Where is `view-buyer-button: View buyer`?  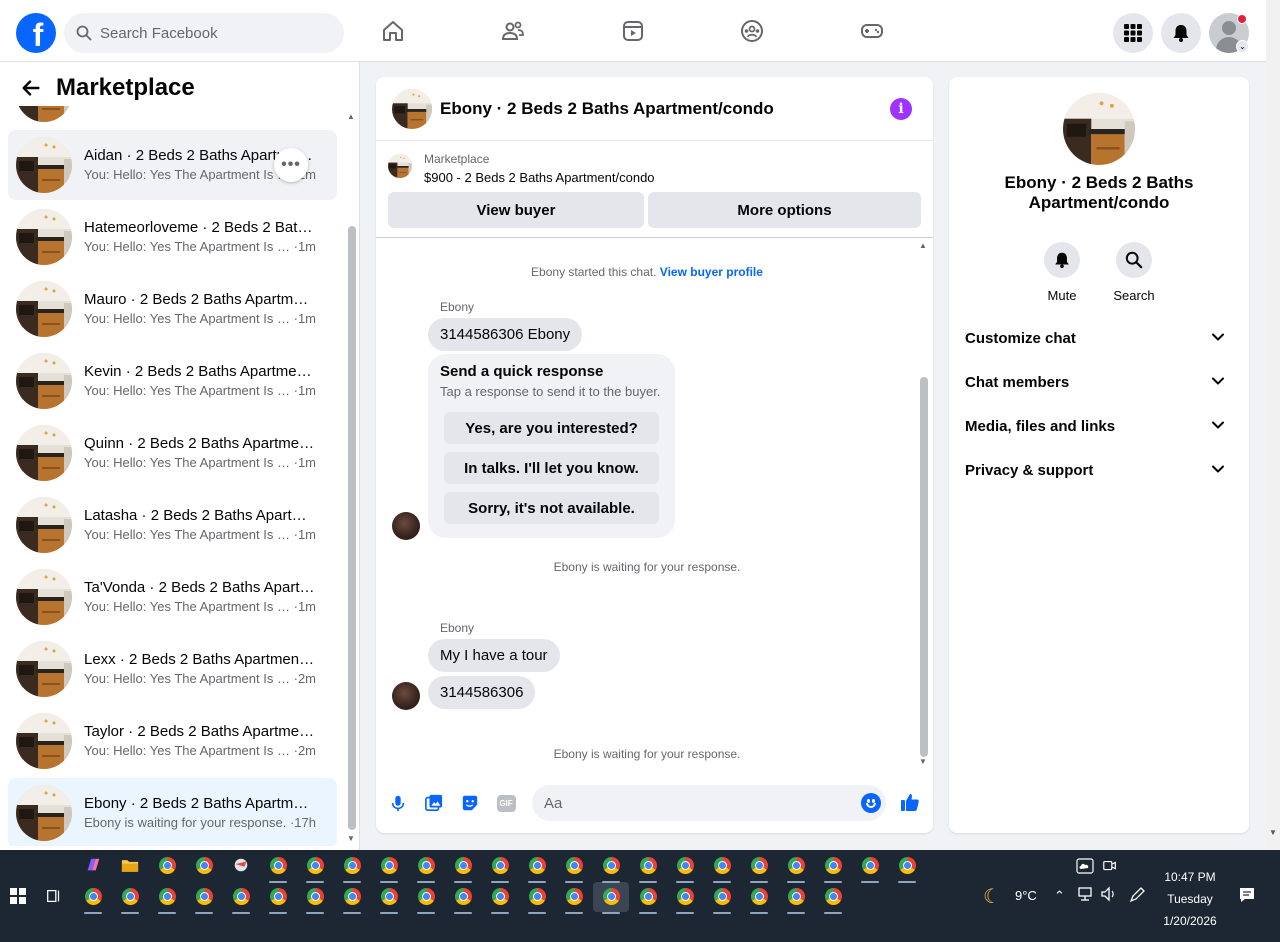
view-buyer-button: View buyer is located at coordinates (516, 210).